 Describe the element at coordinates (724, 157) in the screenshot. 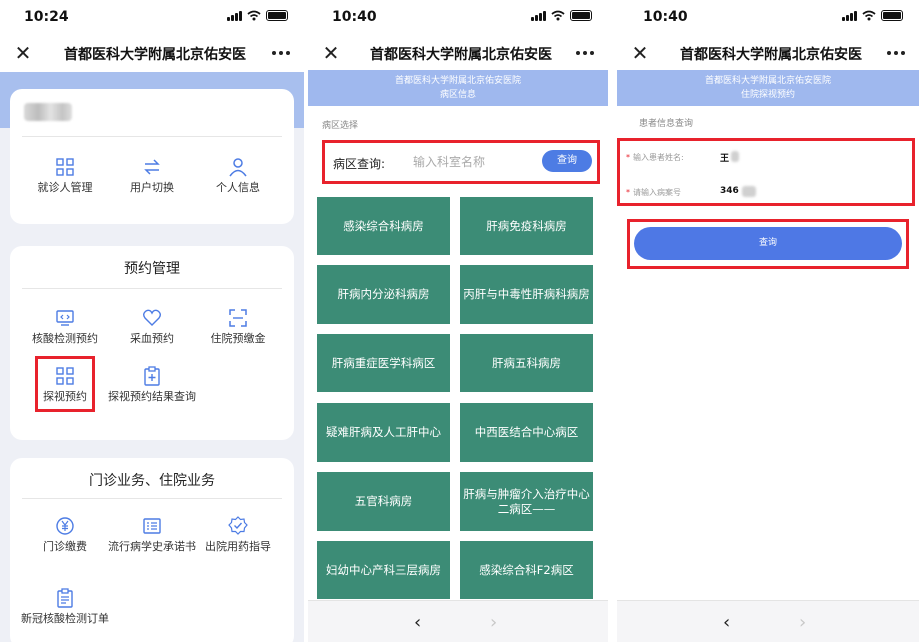

I see `patient-name-field: 王` at that location.